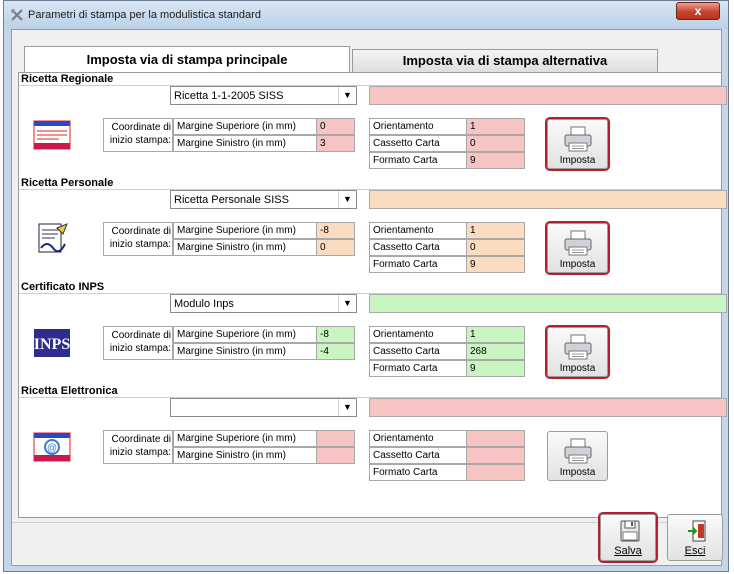  I want to click on floppy-disk-icon, so click(630, 531).